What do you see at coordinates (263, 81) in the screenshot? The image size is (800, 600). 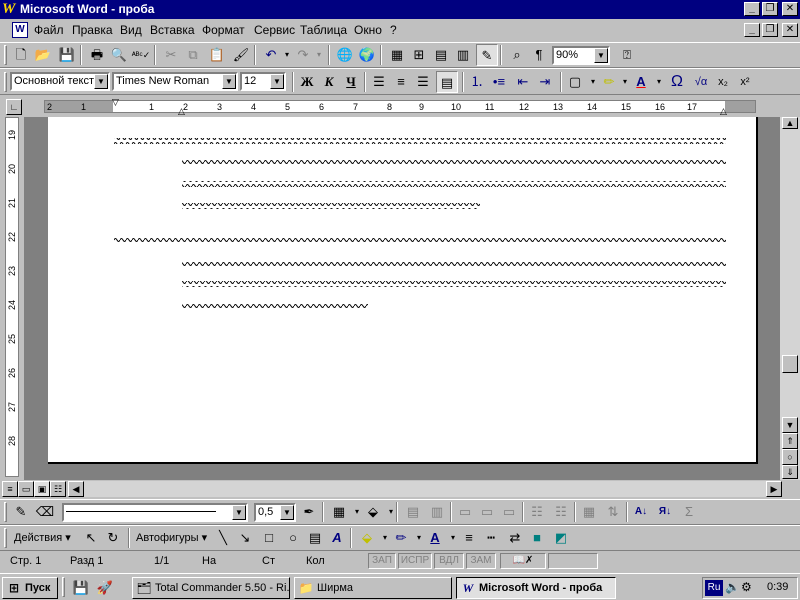 I see `font-size-combo: 12 ▼` at bounding box center [263, 81].